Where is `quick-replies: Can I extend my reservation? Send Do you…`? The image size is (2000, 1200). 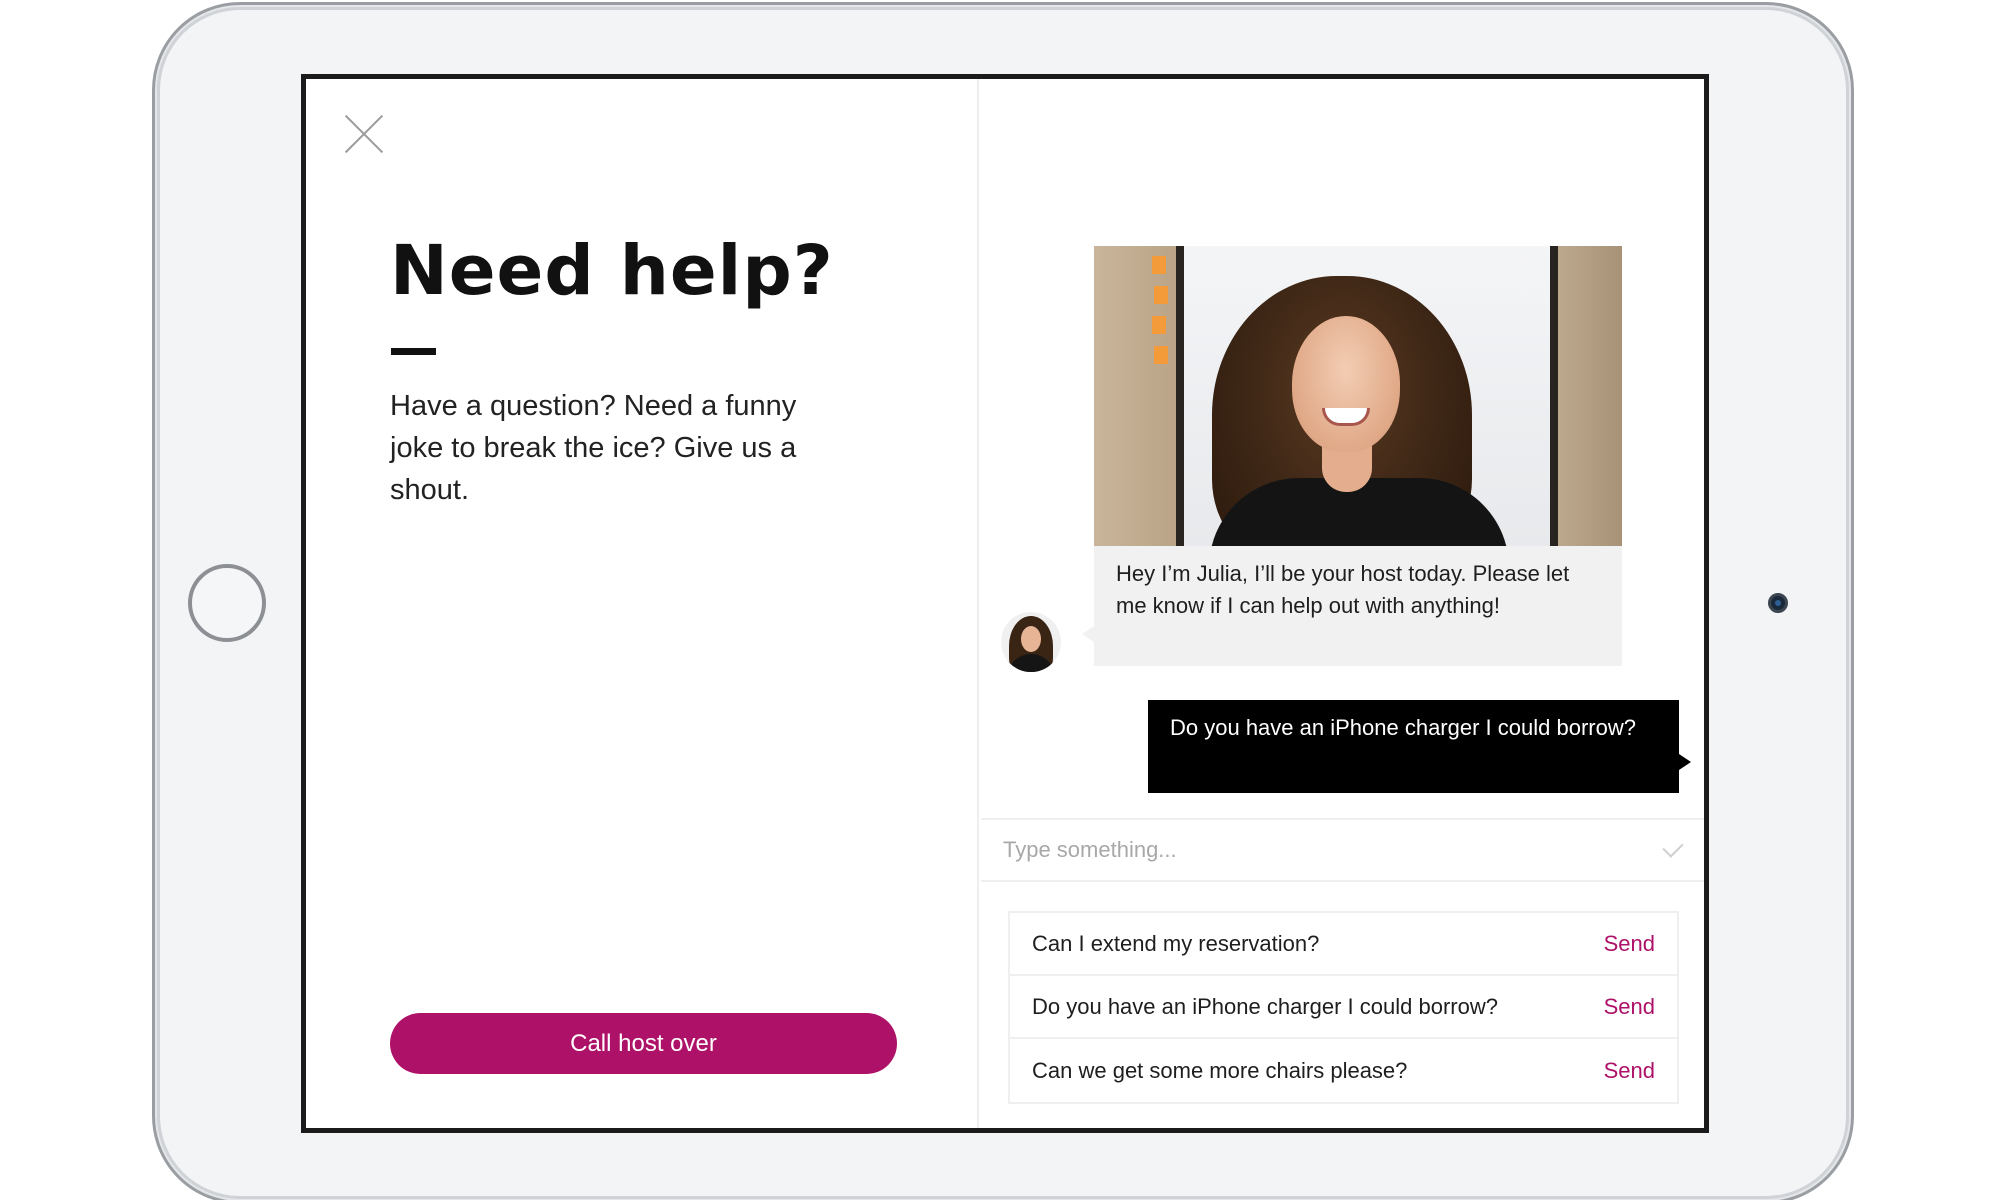
quick-replies: Can I extend my reservation? Send Do you… is located at coordinates (1343, 1007).